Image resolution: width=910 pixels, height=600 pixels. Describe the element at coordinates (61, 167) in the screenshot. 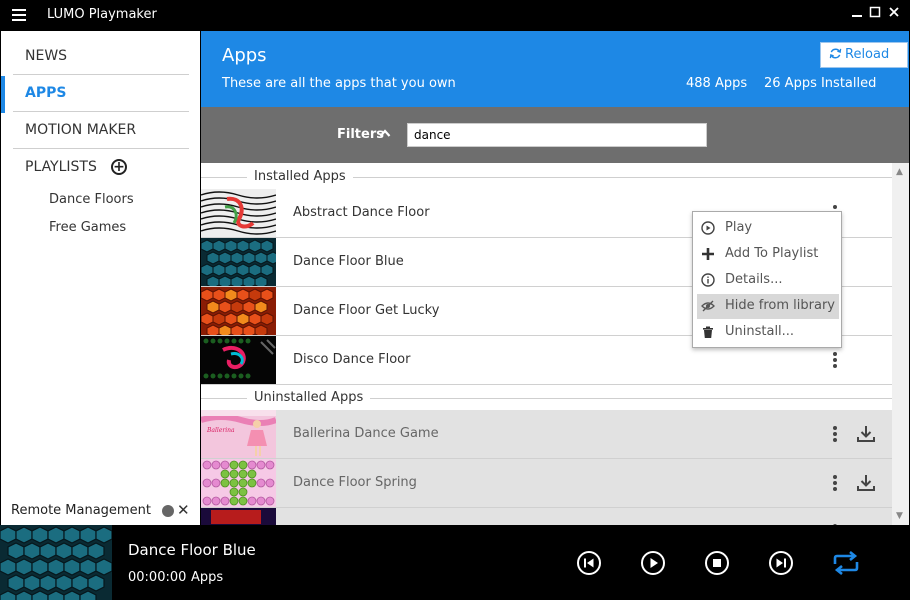

I see `playlists-label: PLAYLISTS` at that location.